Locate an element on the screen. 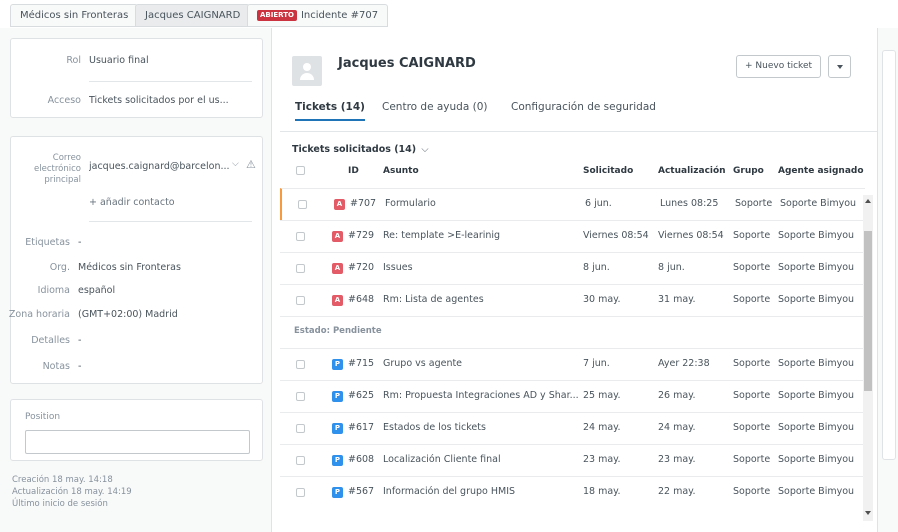  col-agent: Agente asignado is located at coordinates (821, 171).